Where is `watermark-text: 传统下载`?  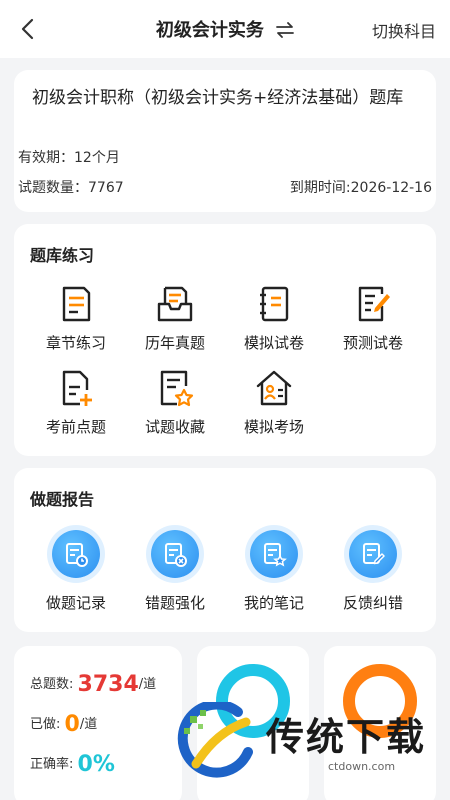 watermark-text: 传统下载 is located at coordinates (346, 737).